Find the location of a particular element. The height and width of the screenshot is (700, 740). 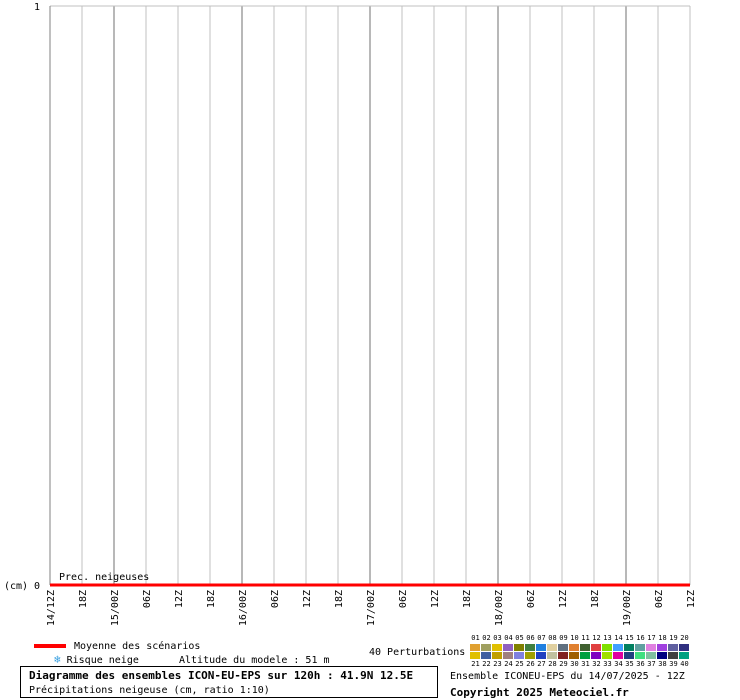

perturbation-number: 27 is located at coordinates (541, 664).